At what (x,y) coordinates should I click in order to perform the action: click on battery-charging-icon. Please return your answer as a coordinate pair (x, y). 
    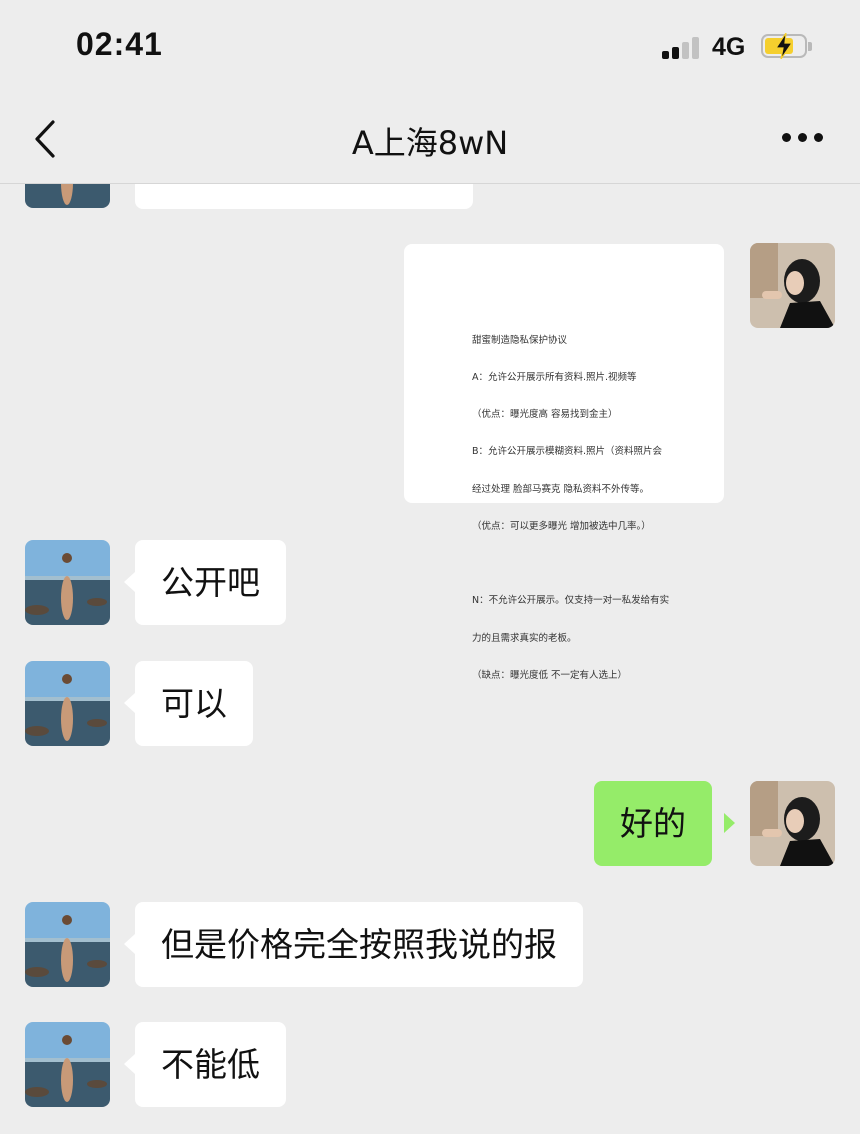
    Looking at the image, I should click on (784, 46).